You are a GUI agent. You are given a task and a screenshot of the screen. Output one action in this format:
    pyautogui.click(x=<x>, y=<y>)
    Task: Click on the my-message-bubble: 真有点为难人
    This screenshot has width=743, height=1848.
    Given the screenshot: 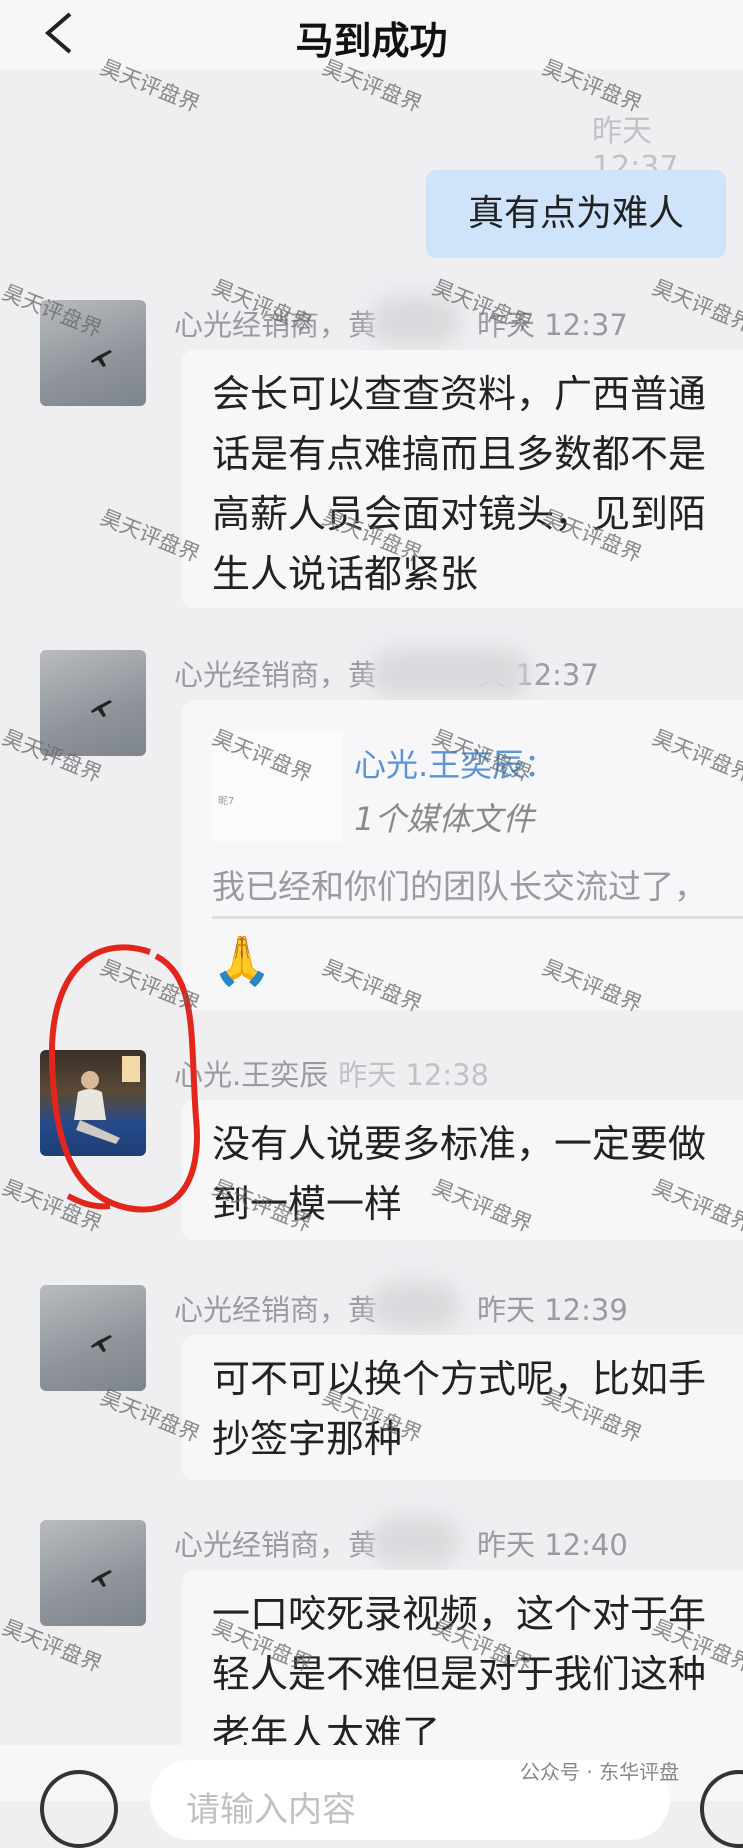 What is the action you would take?
    pyautogui.click(x=576, y=214)
    